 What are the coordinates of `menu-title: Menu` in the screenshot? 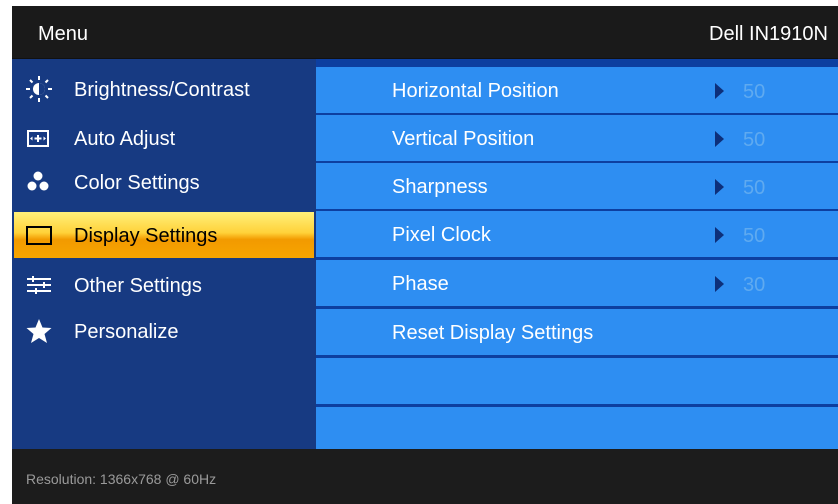 It's located at (63, 34).